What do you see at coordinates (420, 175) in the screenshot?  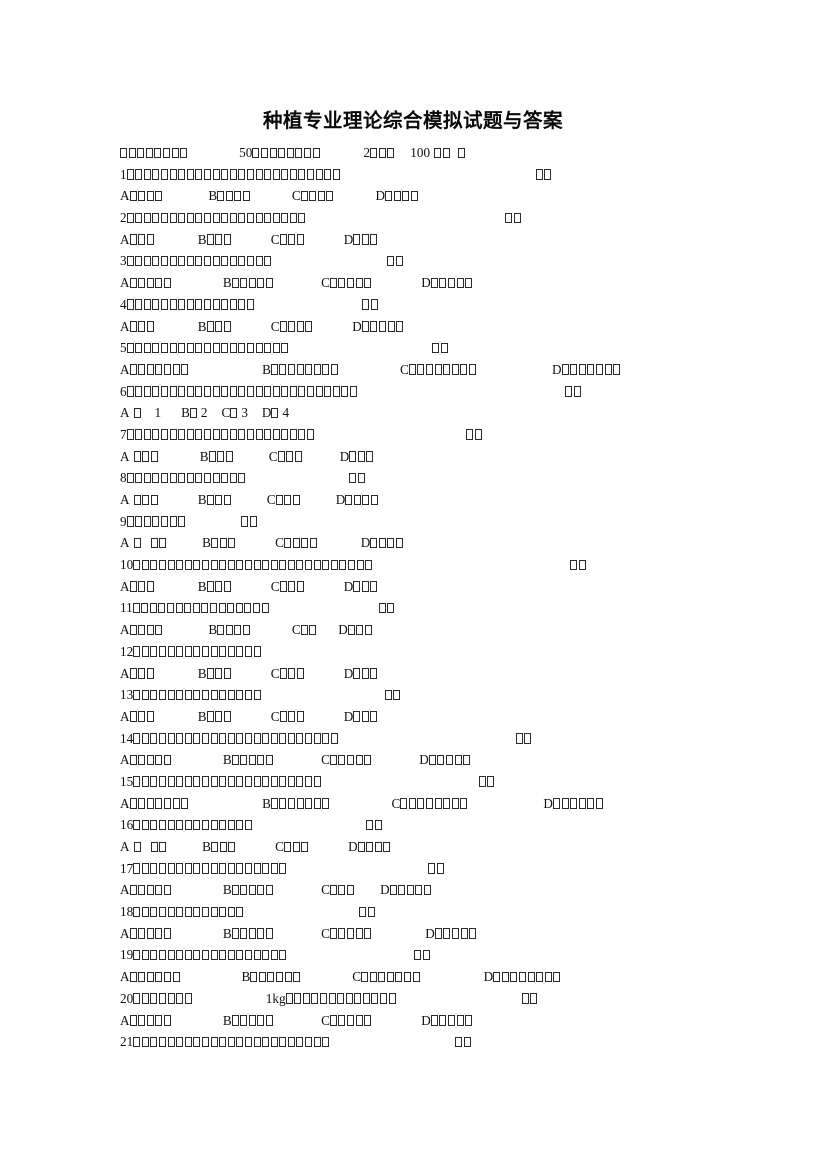 I see `question-stem: 1` at bounding box center [420, 175].